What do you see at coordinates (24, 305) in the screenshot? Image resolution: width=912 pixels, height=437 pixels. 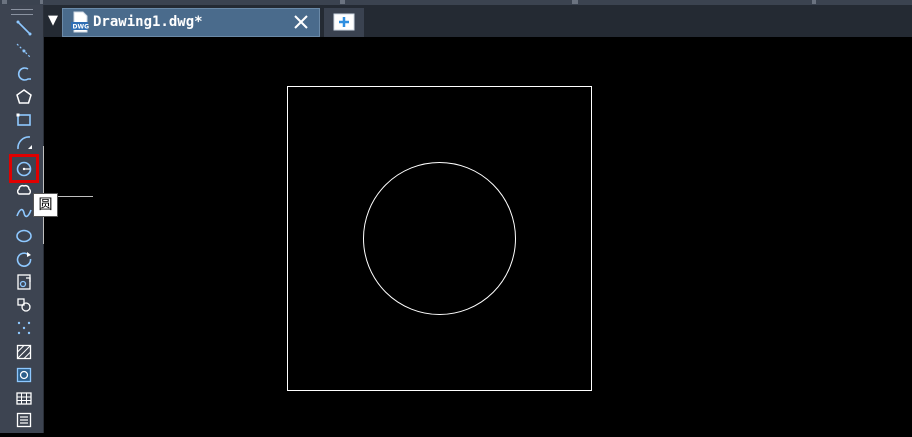 I see `make-block-icon` at bounding box center [24, 305].